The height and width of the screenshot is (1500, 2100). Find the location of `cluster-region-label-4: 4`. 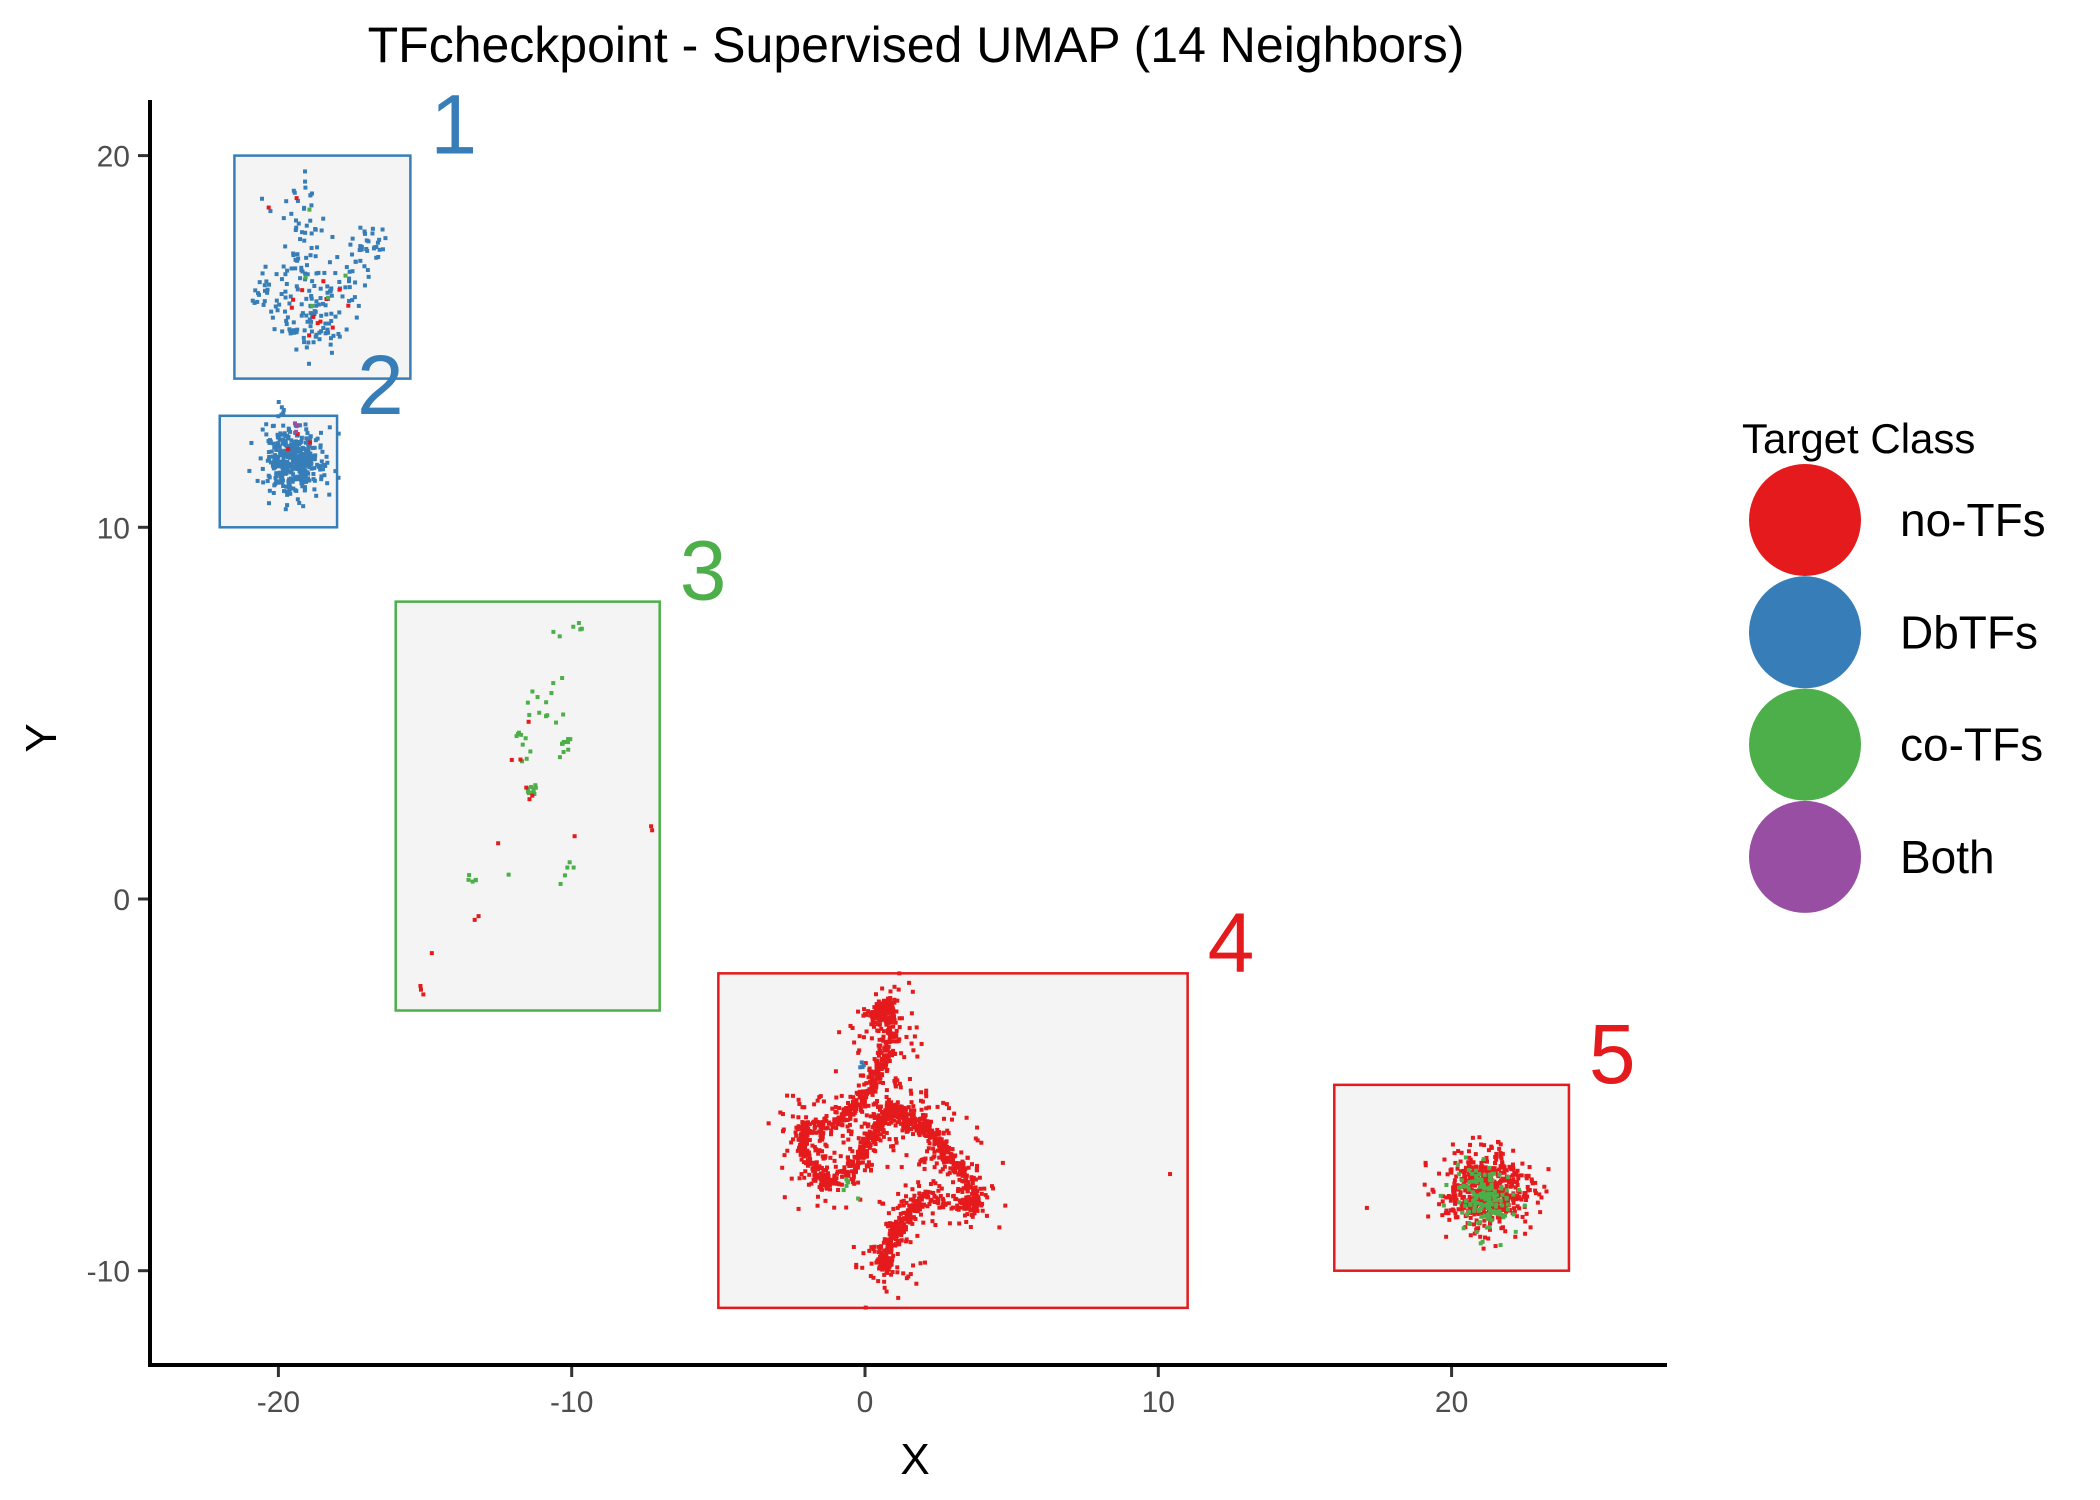

cluster-region-label-4: 4 is located at coordinates (1231, 942).